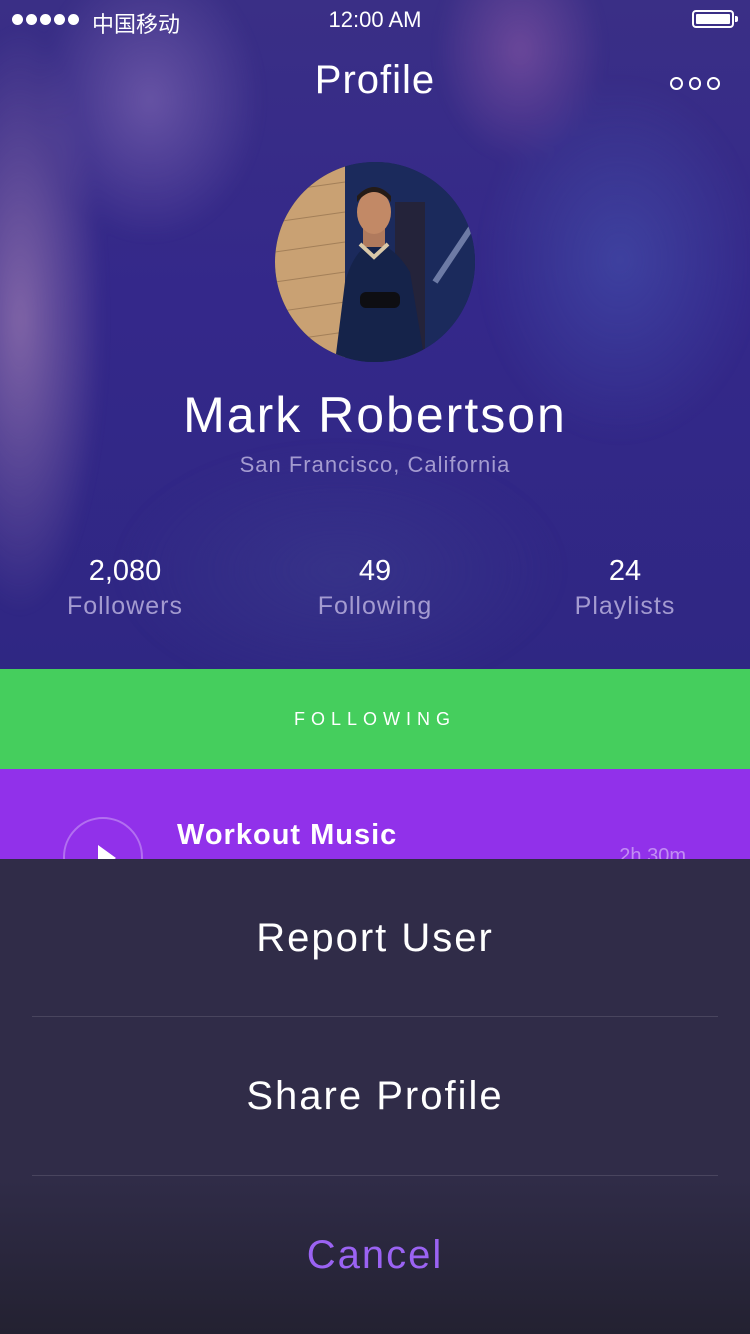  I want to click on stat-label: Followers, so click(125, 606).